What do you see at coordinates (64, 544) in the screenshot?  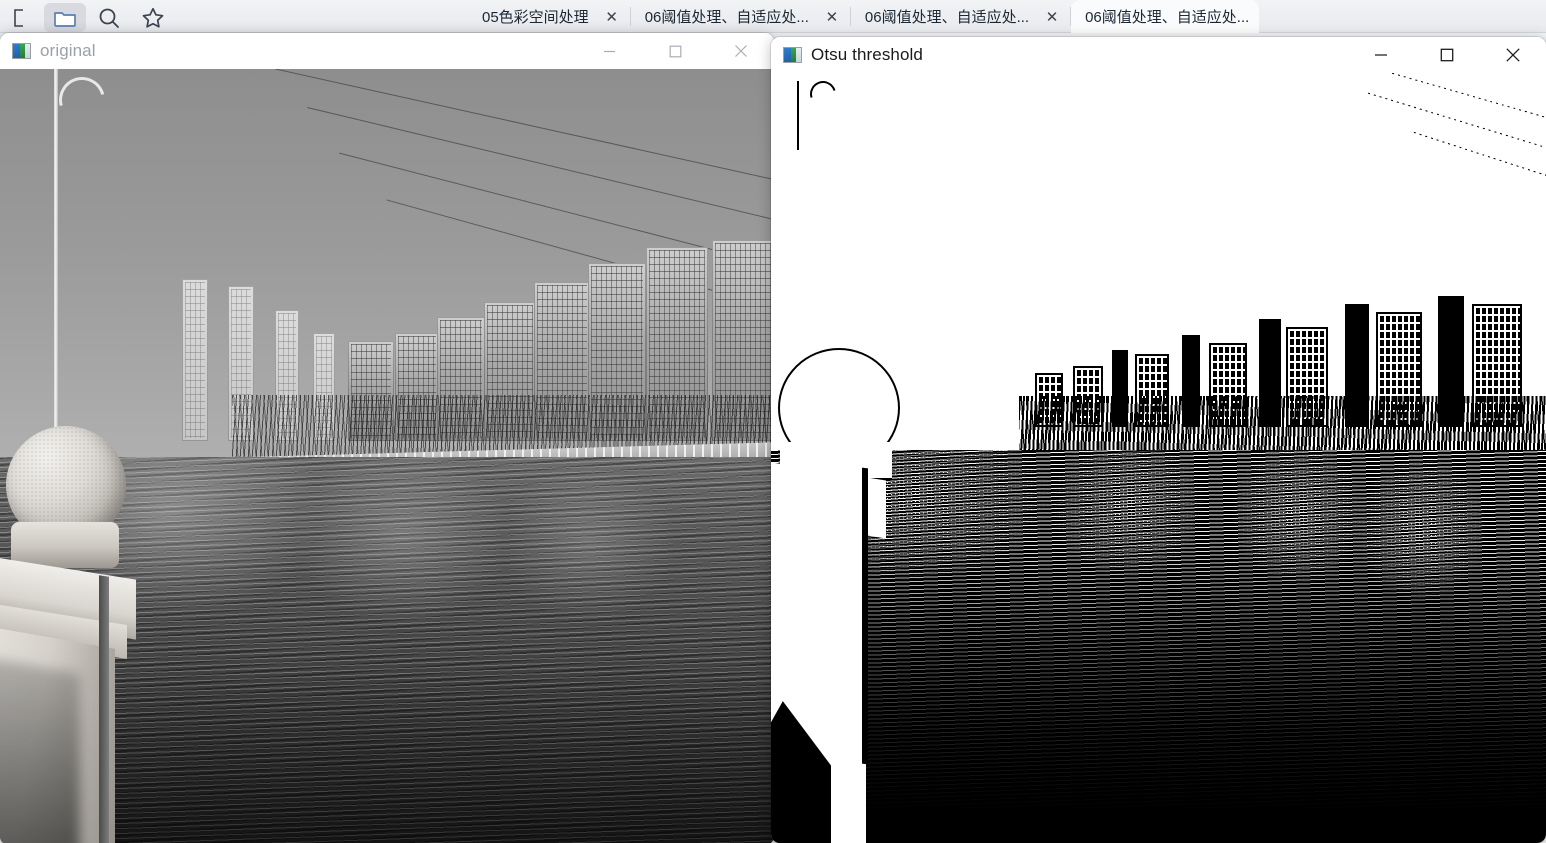 I see `sphere-collar` at bounding box center [64, 544].